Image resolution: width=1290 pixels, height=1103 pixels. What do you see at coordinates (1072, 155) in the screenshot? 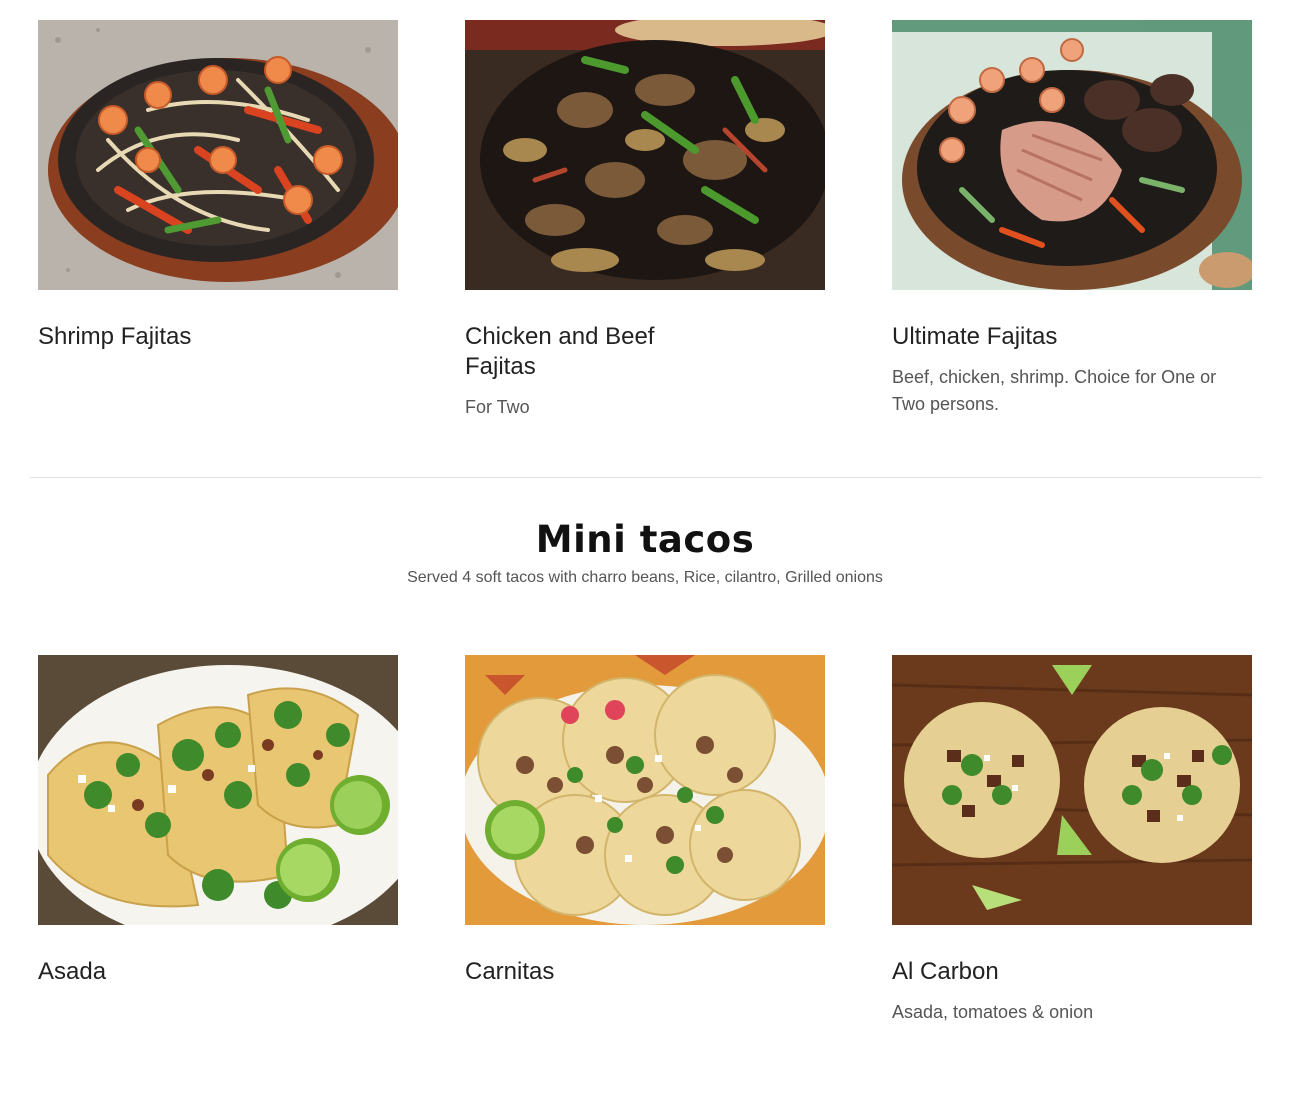
I see `ultimate-fajitas-photo` at bounding box center [1072, 155].